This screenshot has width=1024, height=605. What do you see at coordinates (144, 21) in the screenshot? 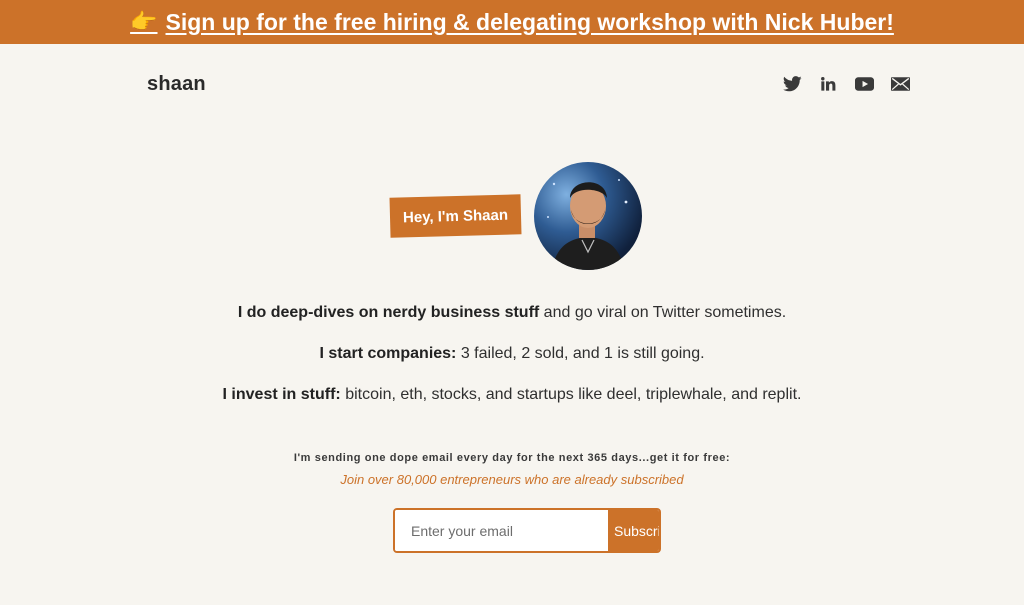
I see `pointing-hand-icon: 👉` at bounding box center [144, 21].